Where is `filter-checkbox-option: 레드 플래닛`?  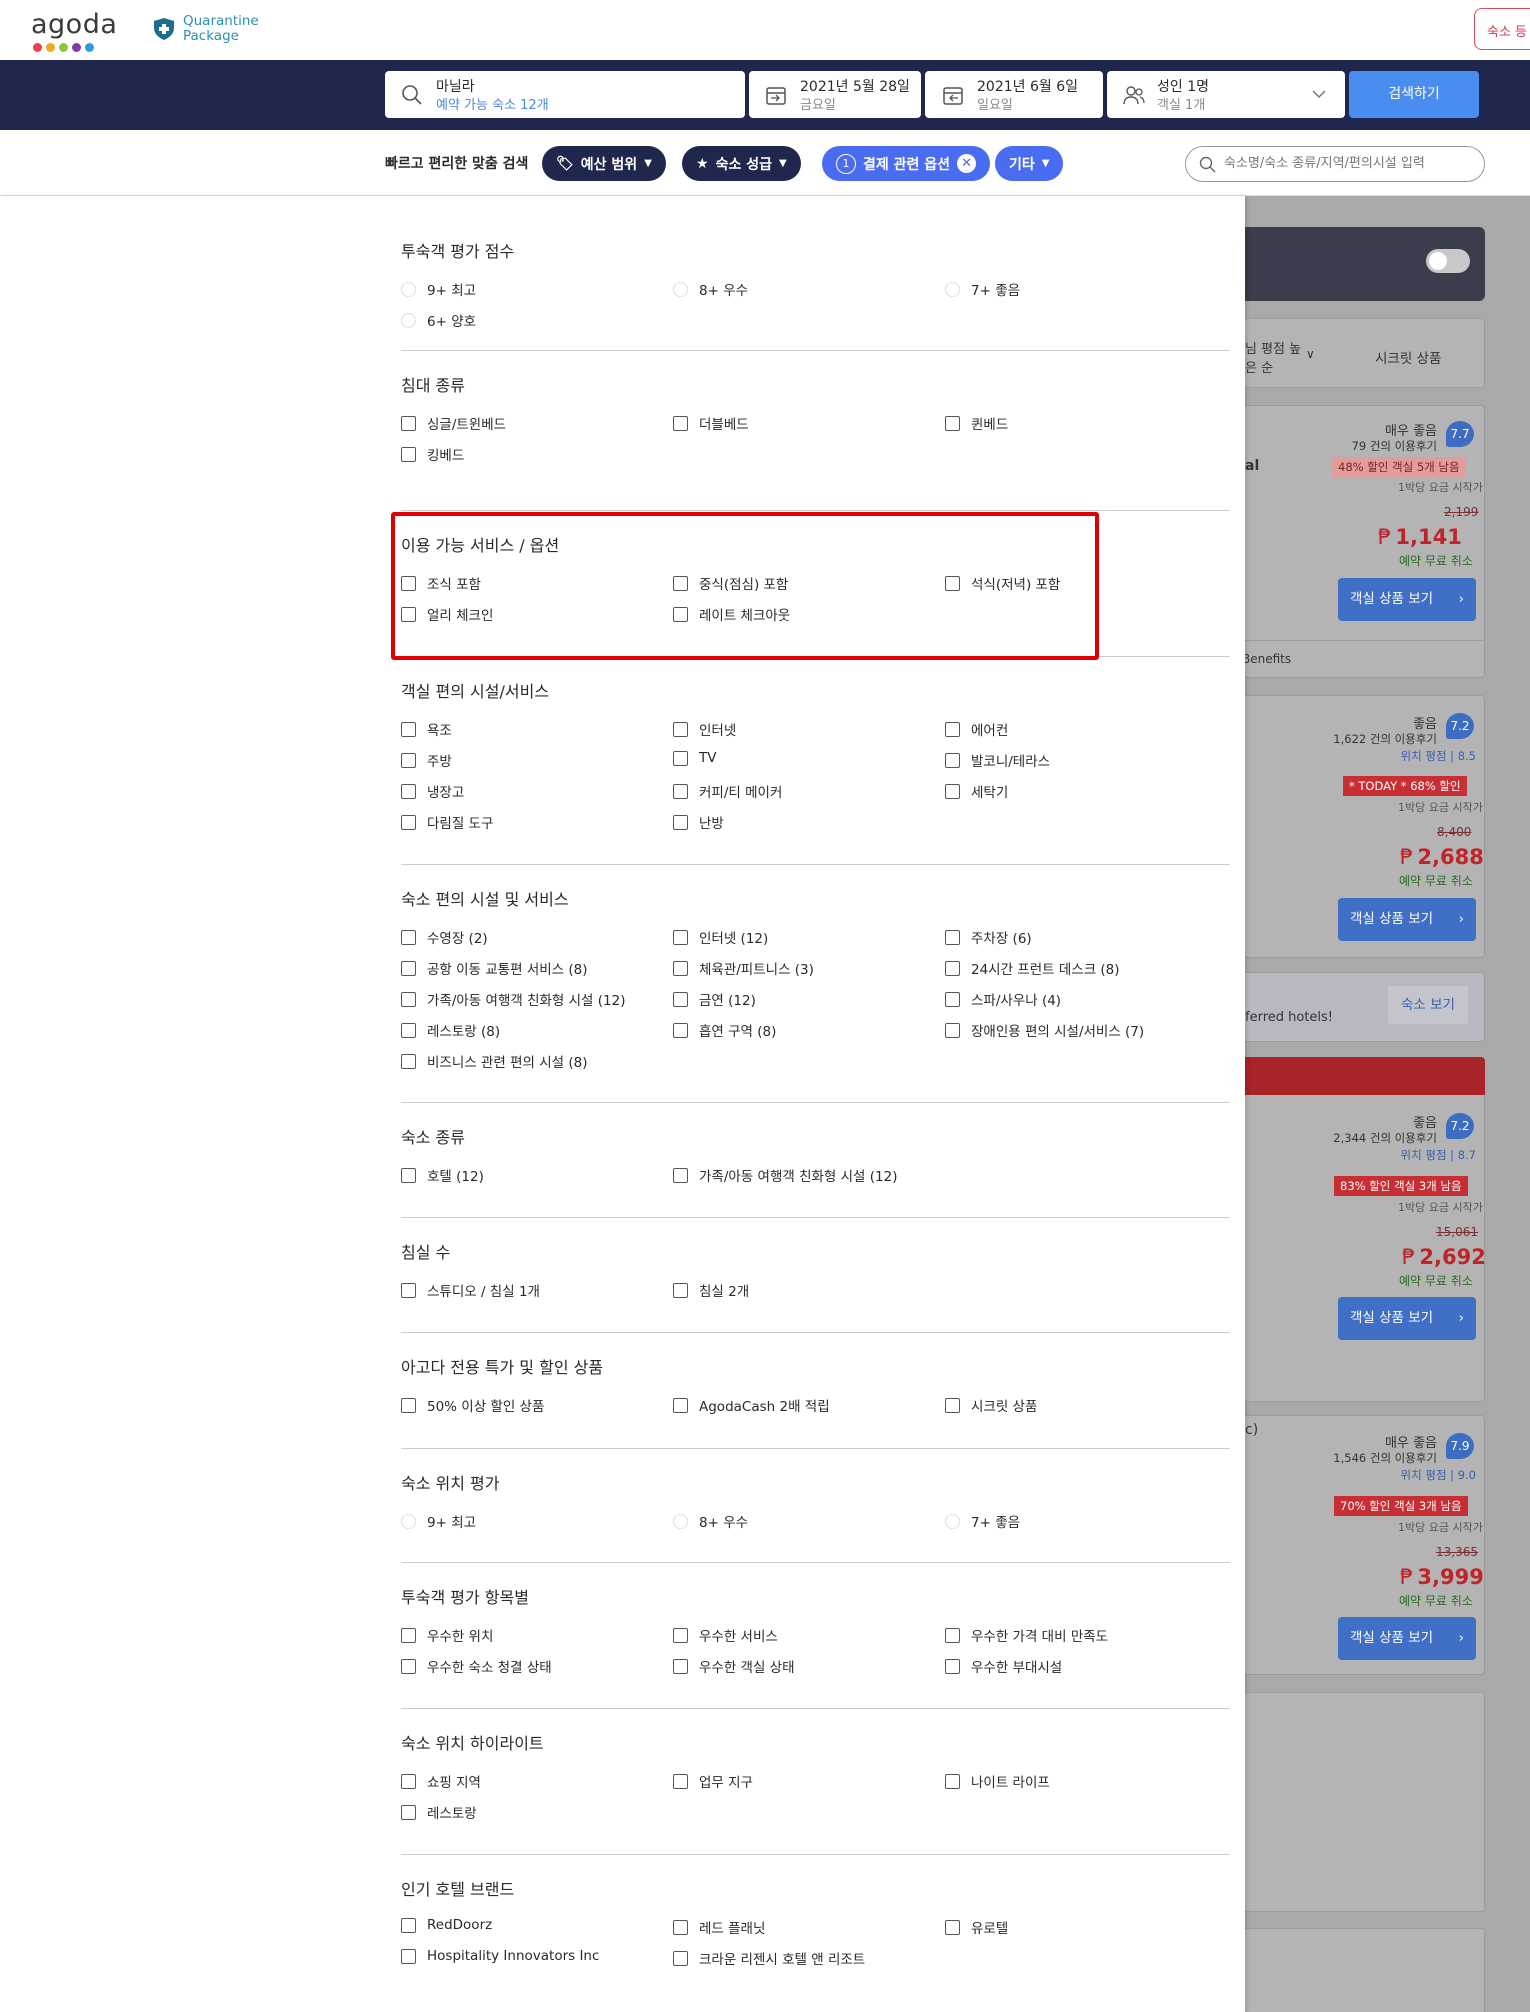 filter-checkbox-option: 레드 플래닛 is located at coordinates (719, 1927).